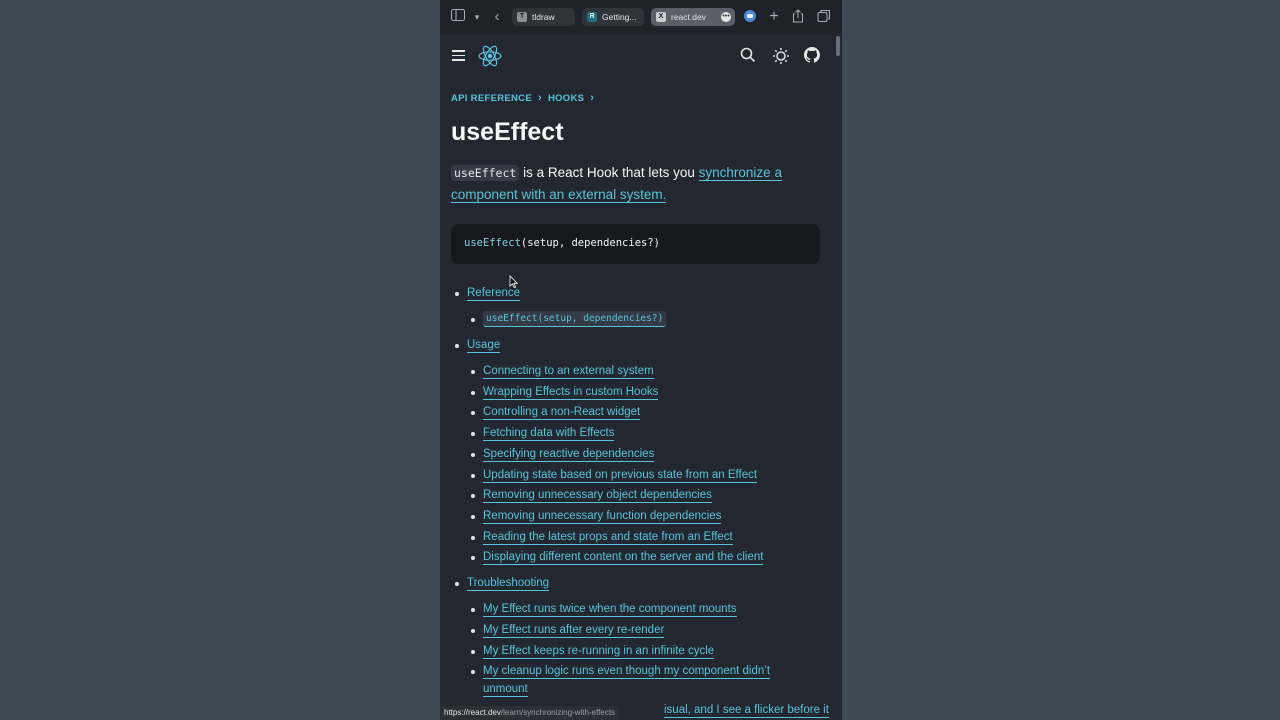 This screenshot has width=1280, height=720. I want to click on status-url-path: /learn/synchronizing-with-effects, so click(558, 712).